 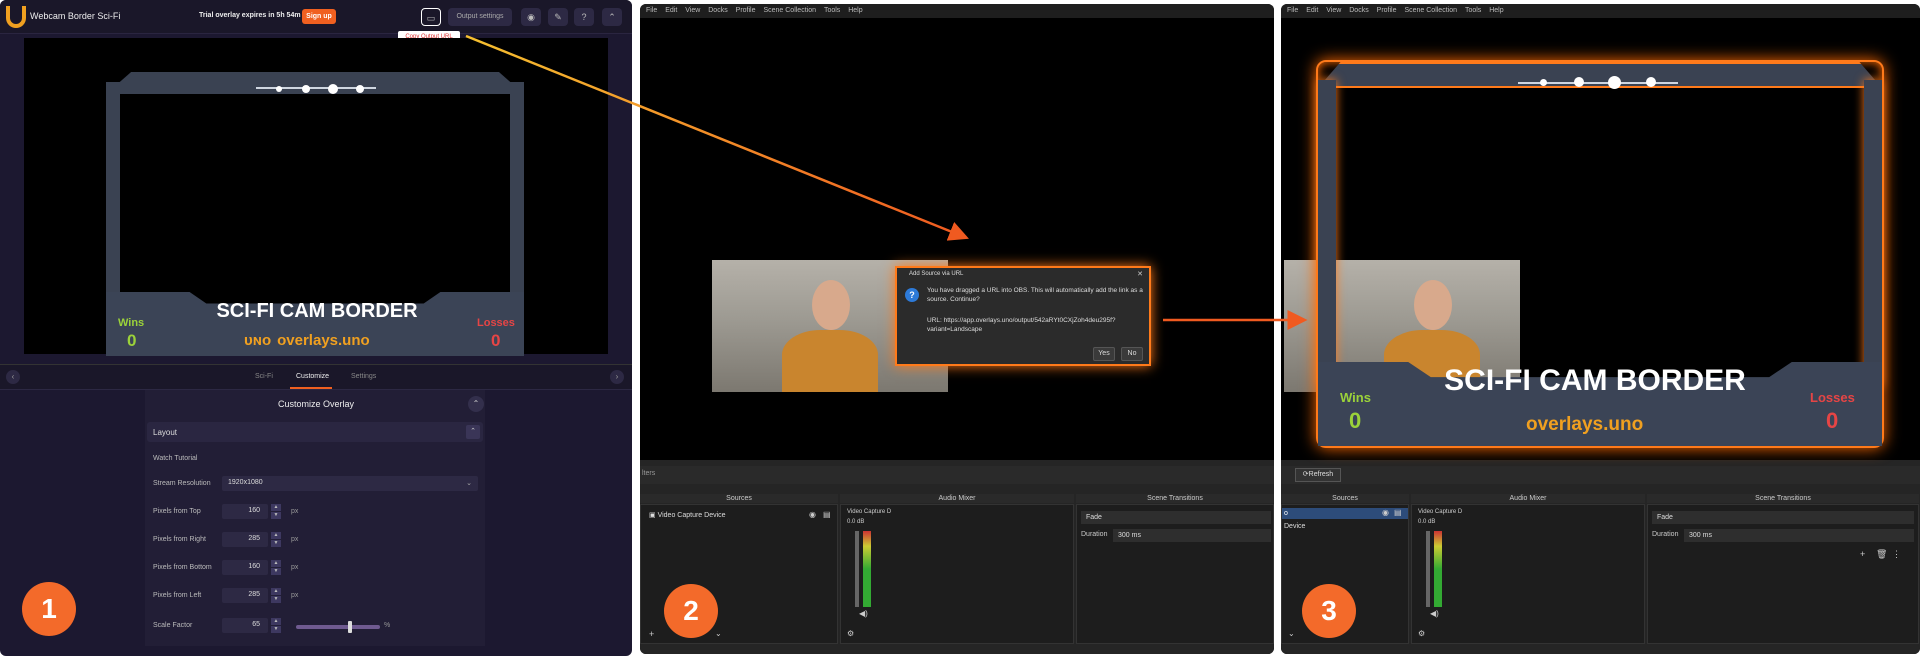 What do you see at coordinates (1175, 574) in the screenshot?
I see `scene-transitions-dock: Fade Duration 300 ms` at bounding box center [1175, 574].